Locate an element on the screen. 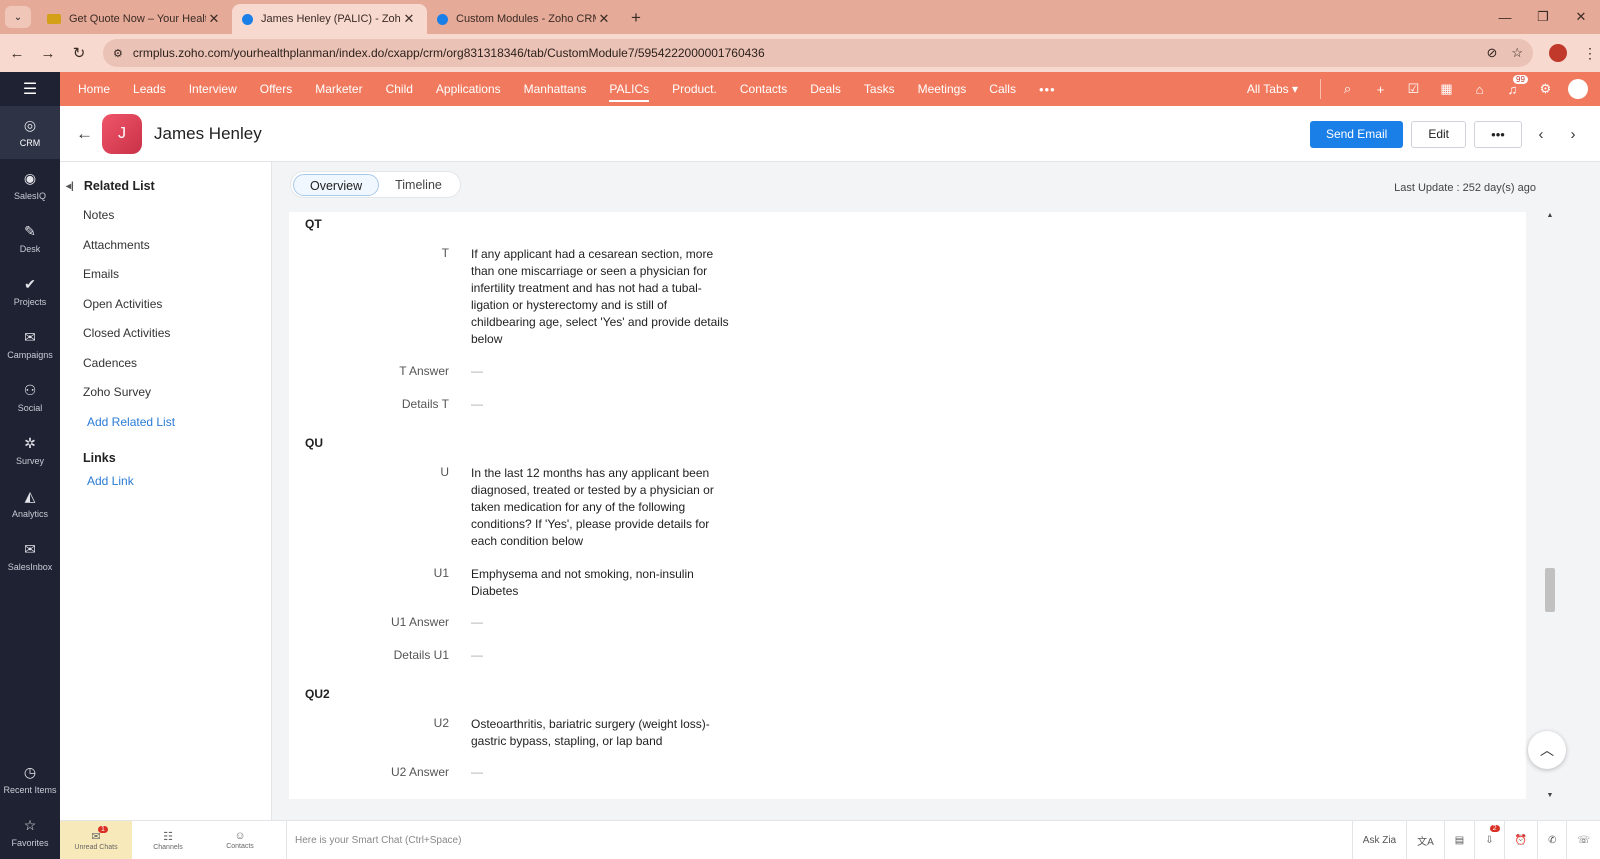 Image resolution: width=1600 pixels, height=859 pixels. tab-search-button: ⌄ is located at coordinates (18, 17).